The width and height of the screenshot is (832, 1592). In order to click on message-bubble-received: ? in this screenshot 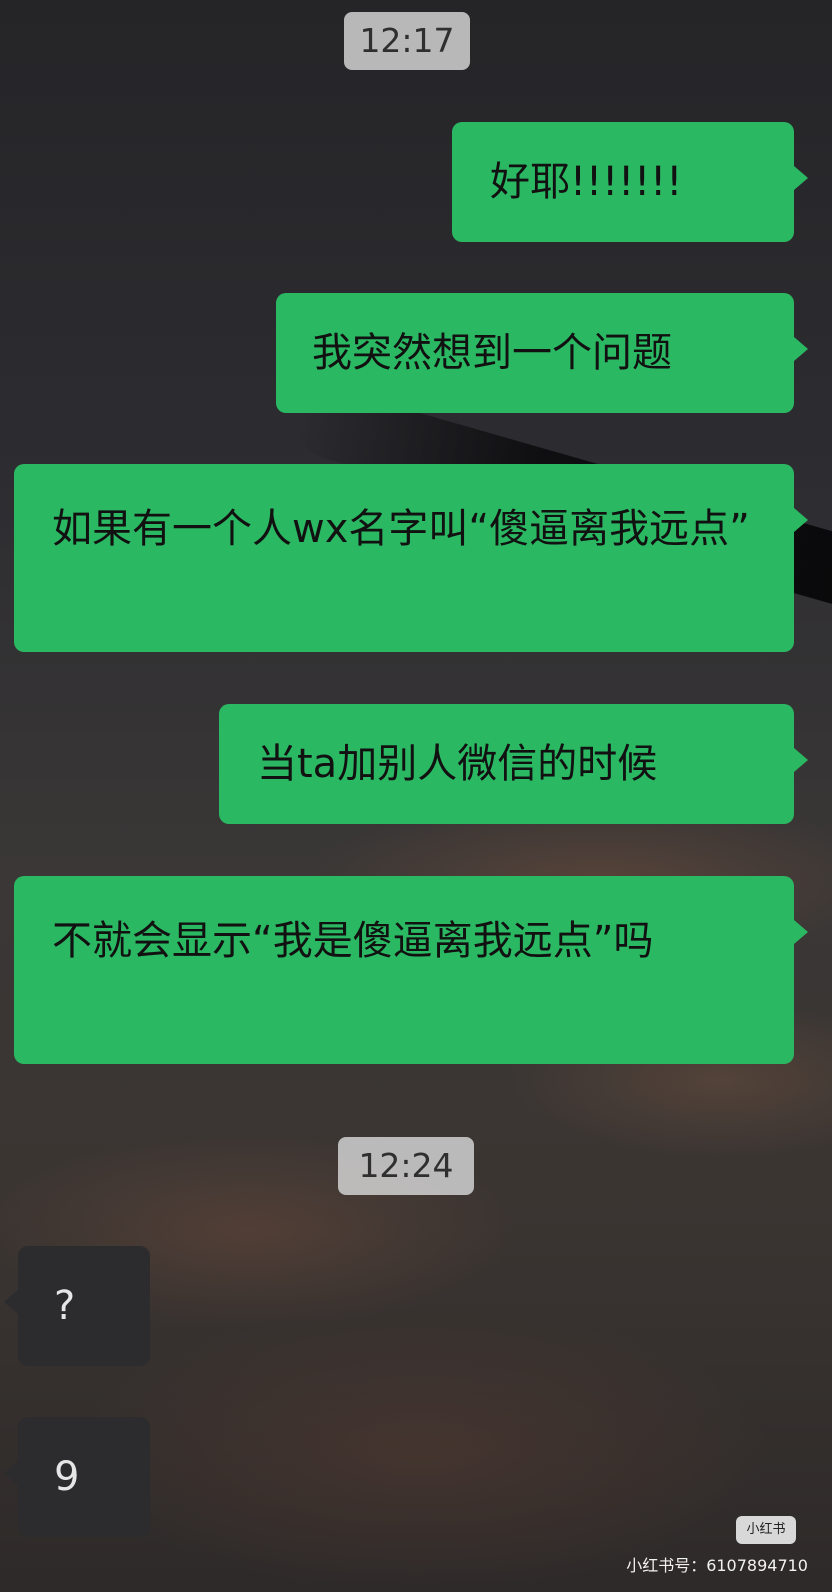, I will do `click(77, 1306)`.